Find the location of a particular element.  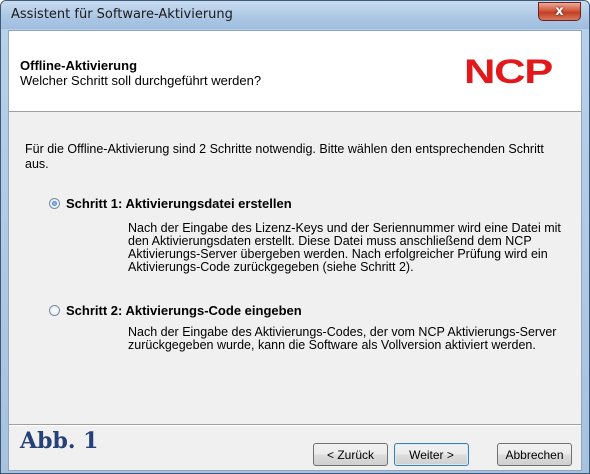

page-title: Offline-Aktivierung is located at coordinates (79, 65).